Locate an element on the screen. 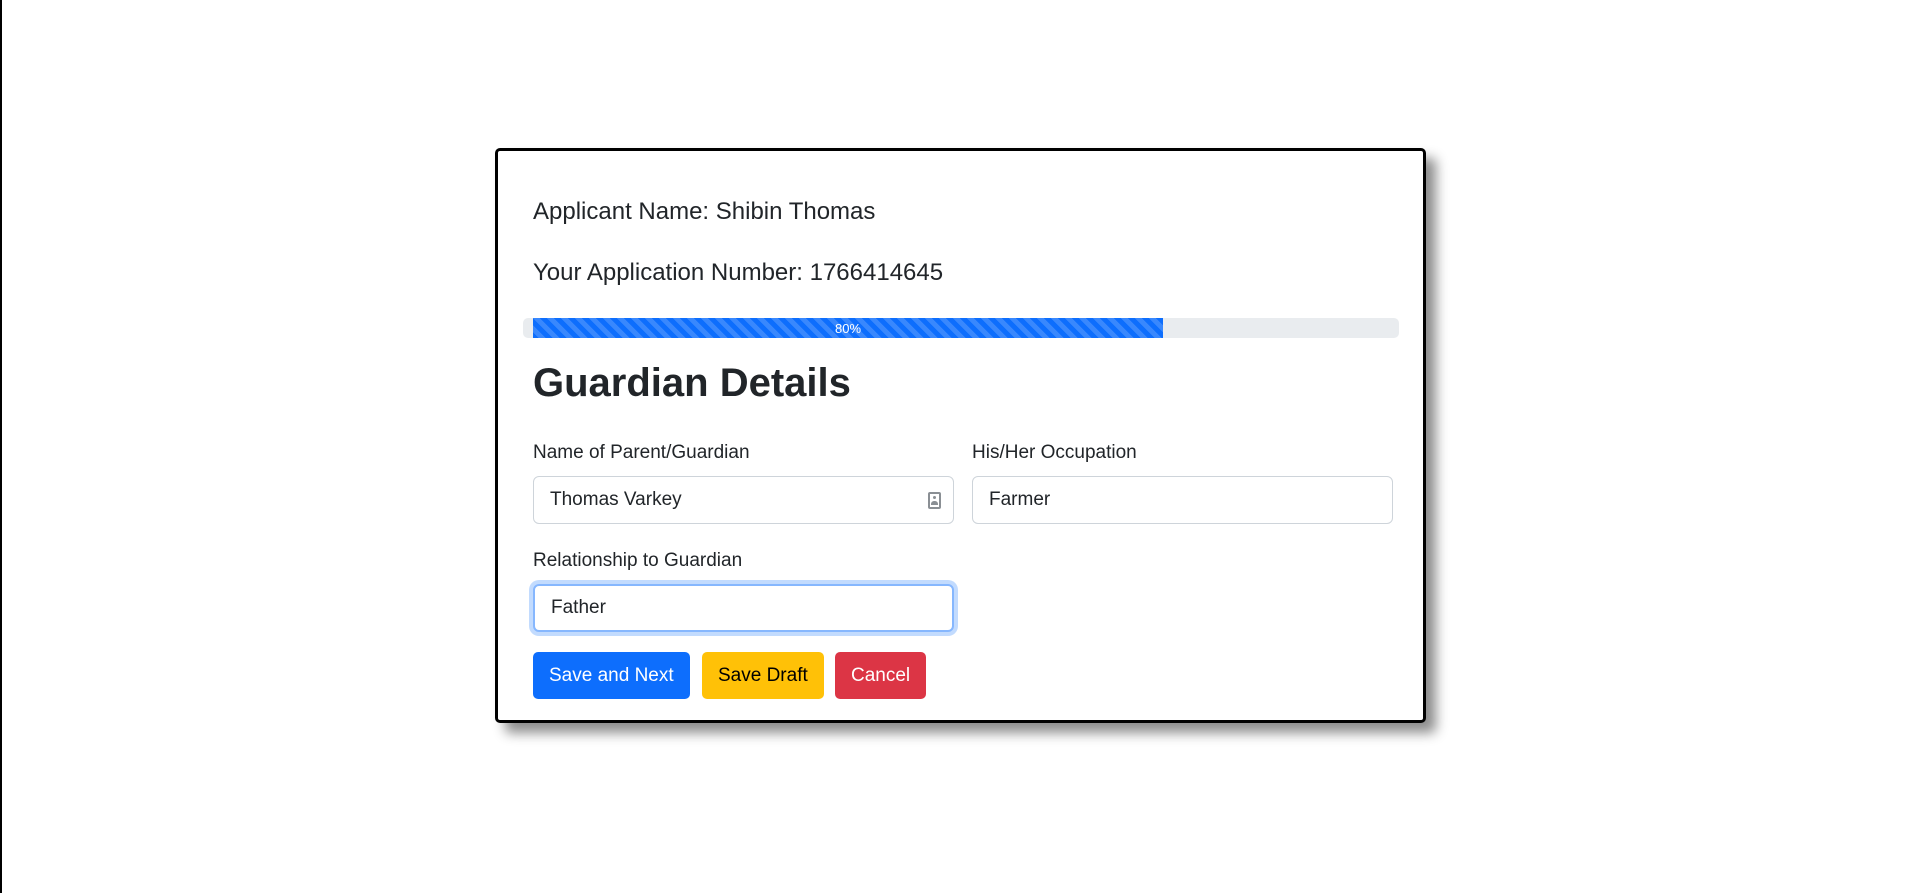 Image resolution: width=1913 pixels, height=893 pixels. applicant-name: Applicant Name: Shibin Thomas is located at coordinates (704, 211).